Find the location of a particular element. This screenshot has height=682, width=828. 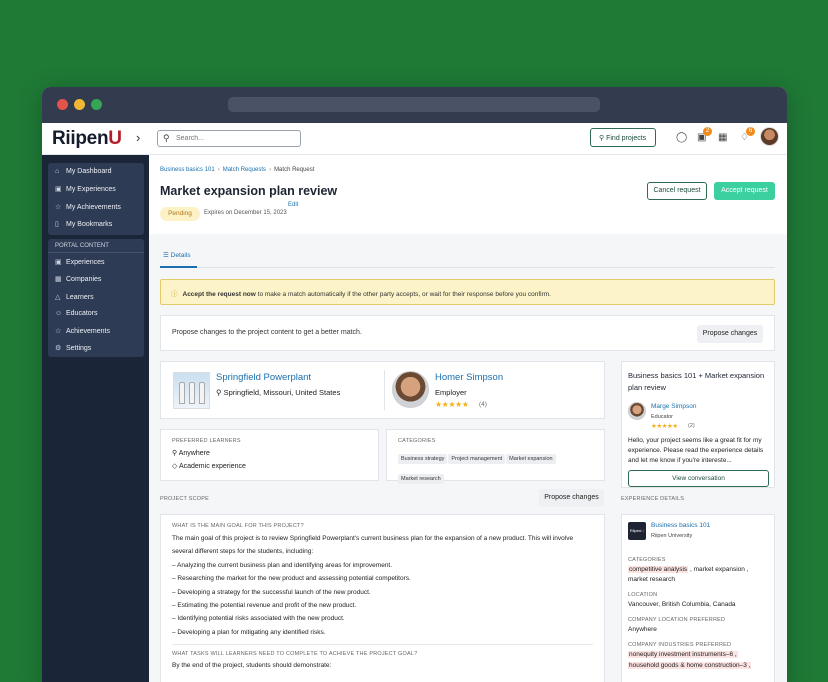

sidebar-item-educators: ☺ Educators is located at coordinates (96, 313).